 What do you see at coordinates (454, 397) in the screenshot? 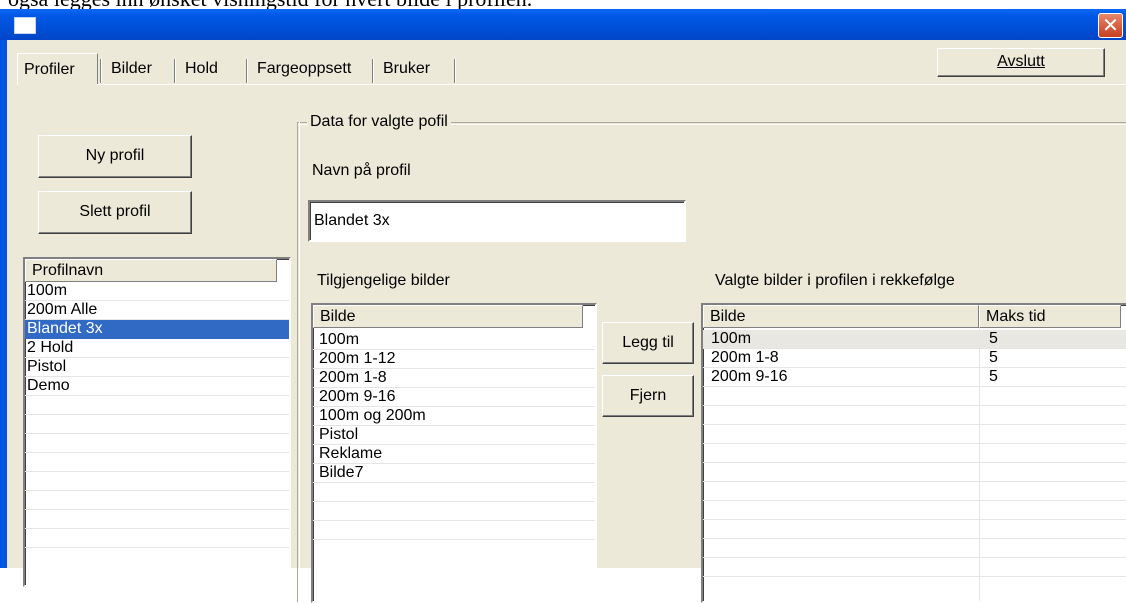
I see `list-item: 200m 9-16` at bounding box center [454, 397].